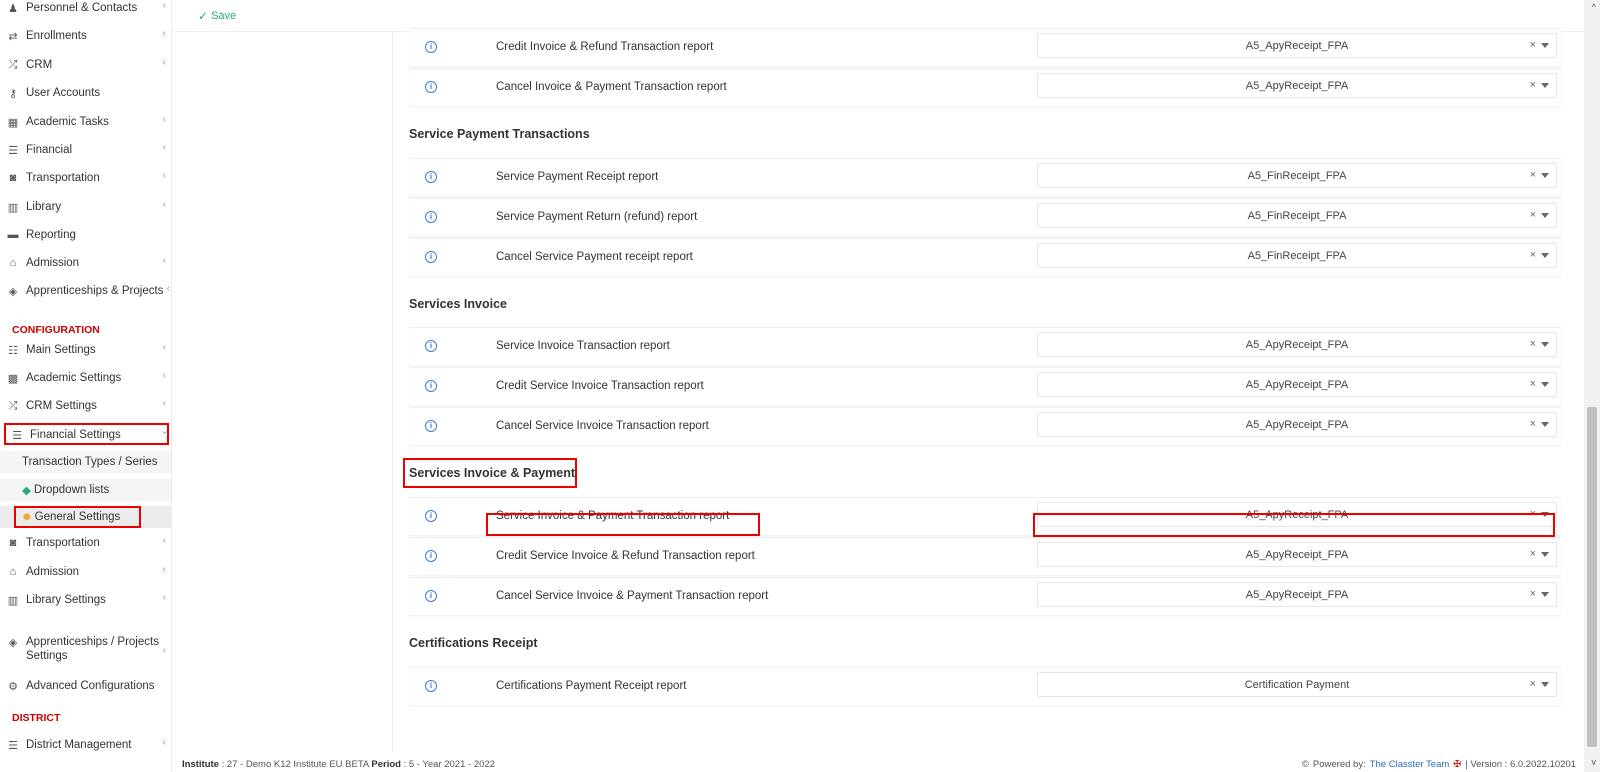 Image resolution: width=1600 pixels, height=772 pixels. Describe the element at coordinates (85, 686) in the screenshot. I see `sidebar-item-advanced-configurations: ⚙ Advanced Configurations` at that location.